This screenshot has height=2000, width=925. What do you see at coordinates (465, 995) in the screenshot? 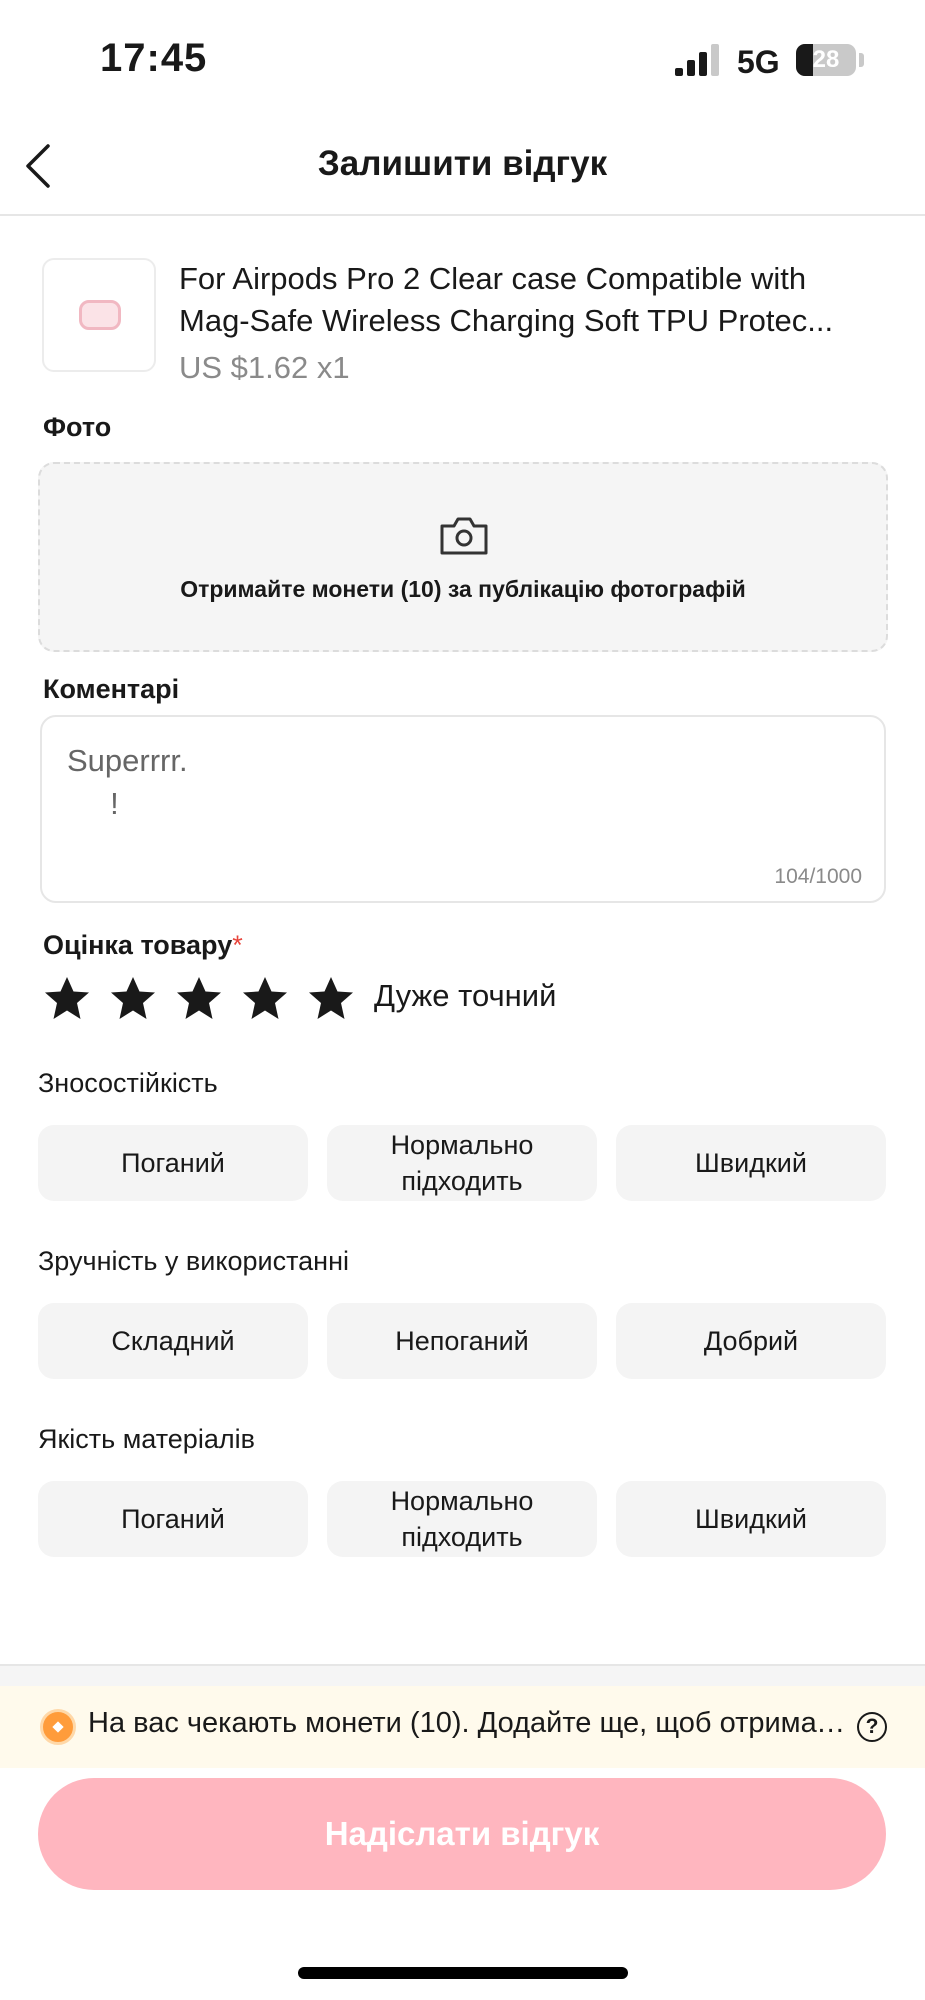
I see `rating-description: Дуже точний` at bounding box center [465, 995].